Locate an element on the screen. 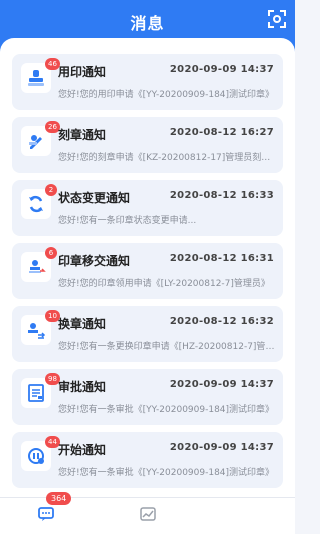 This screenshot has width=320, height=534. message-title: 换章通知 is located at coordinates (82, 324).